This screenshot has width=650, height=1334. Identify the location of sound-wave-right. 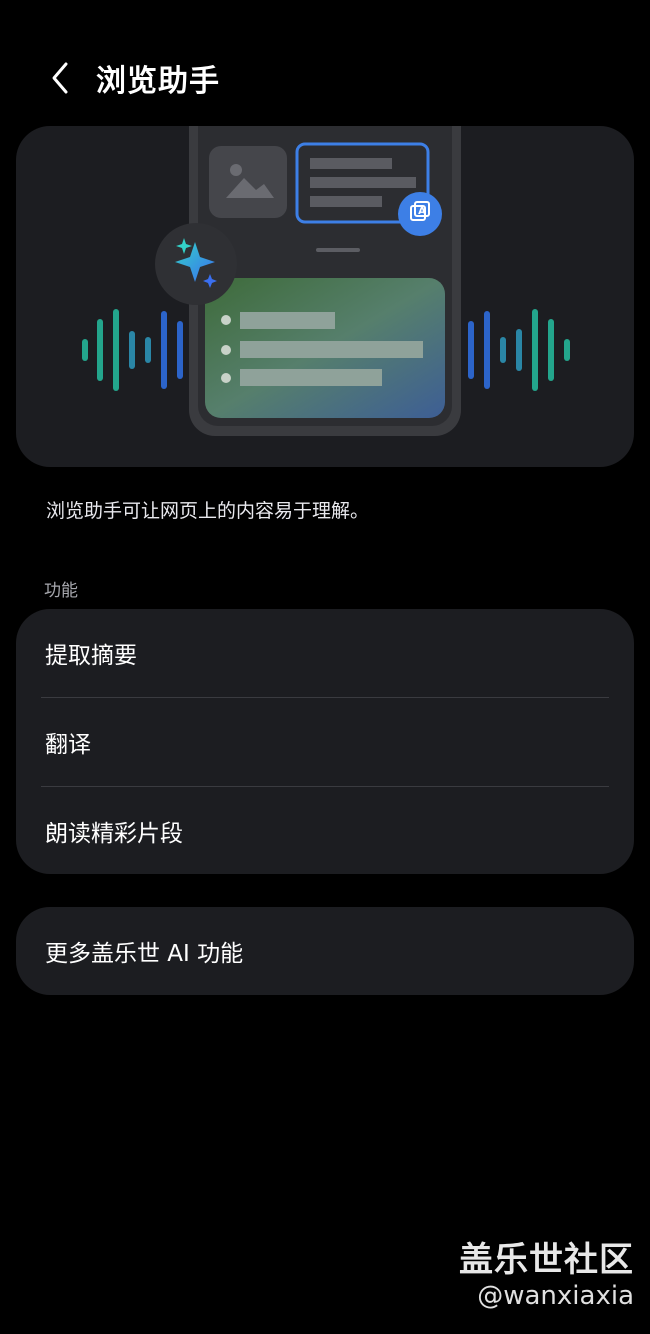
(519, 350).